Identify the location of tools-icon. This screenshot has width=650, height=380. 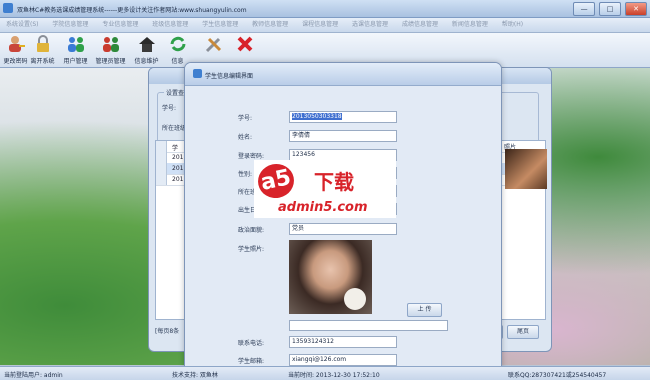
(213, 45).